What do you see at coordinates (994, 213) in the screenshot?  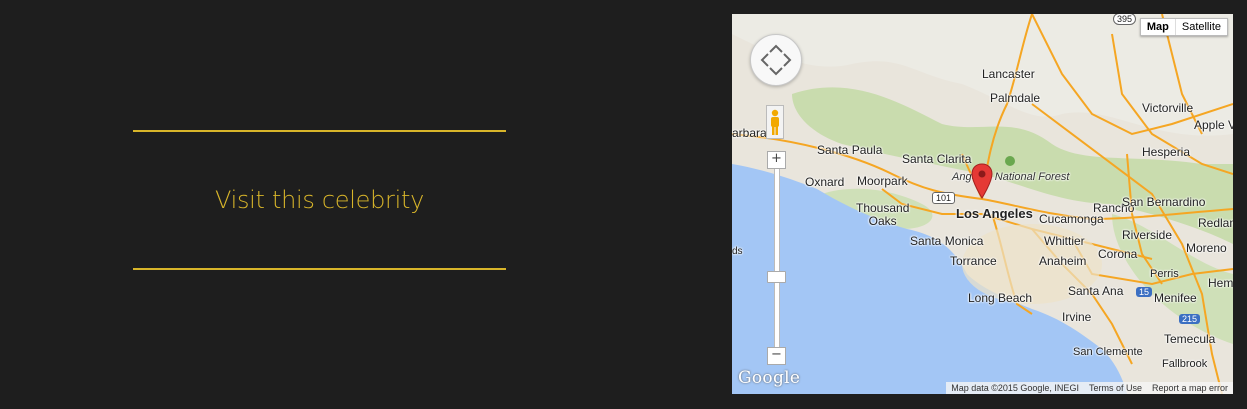 I see `place-los-angeles: Los Angeles` at bounding box center [994, 213].